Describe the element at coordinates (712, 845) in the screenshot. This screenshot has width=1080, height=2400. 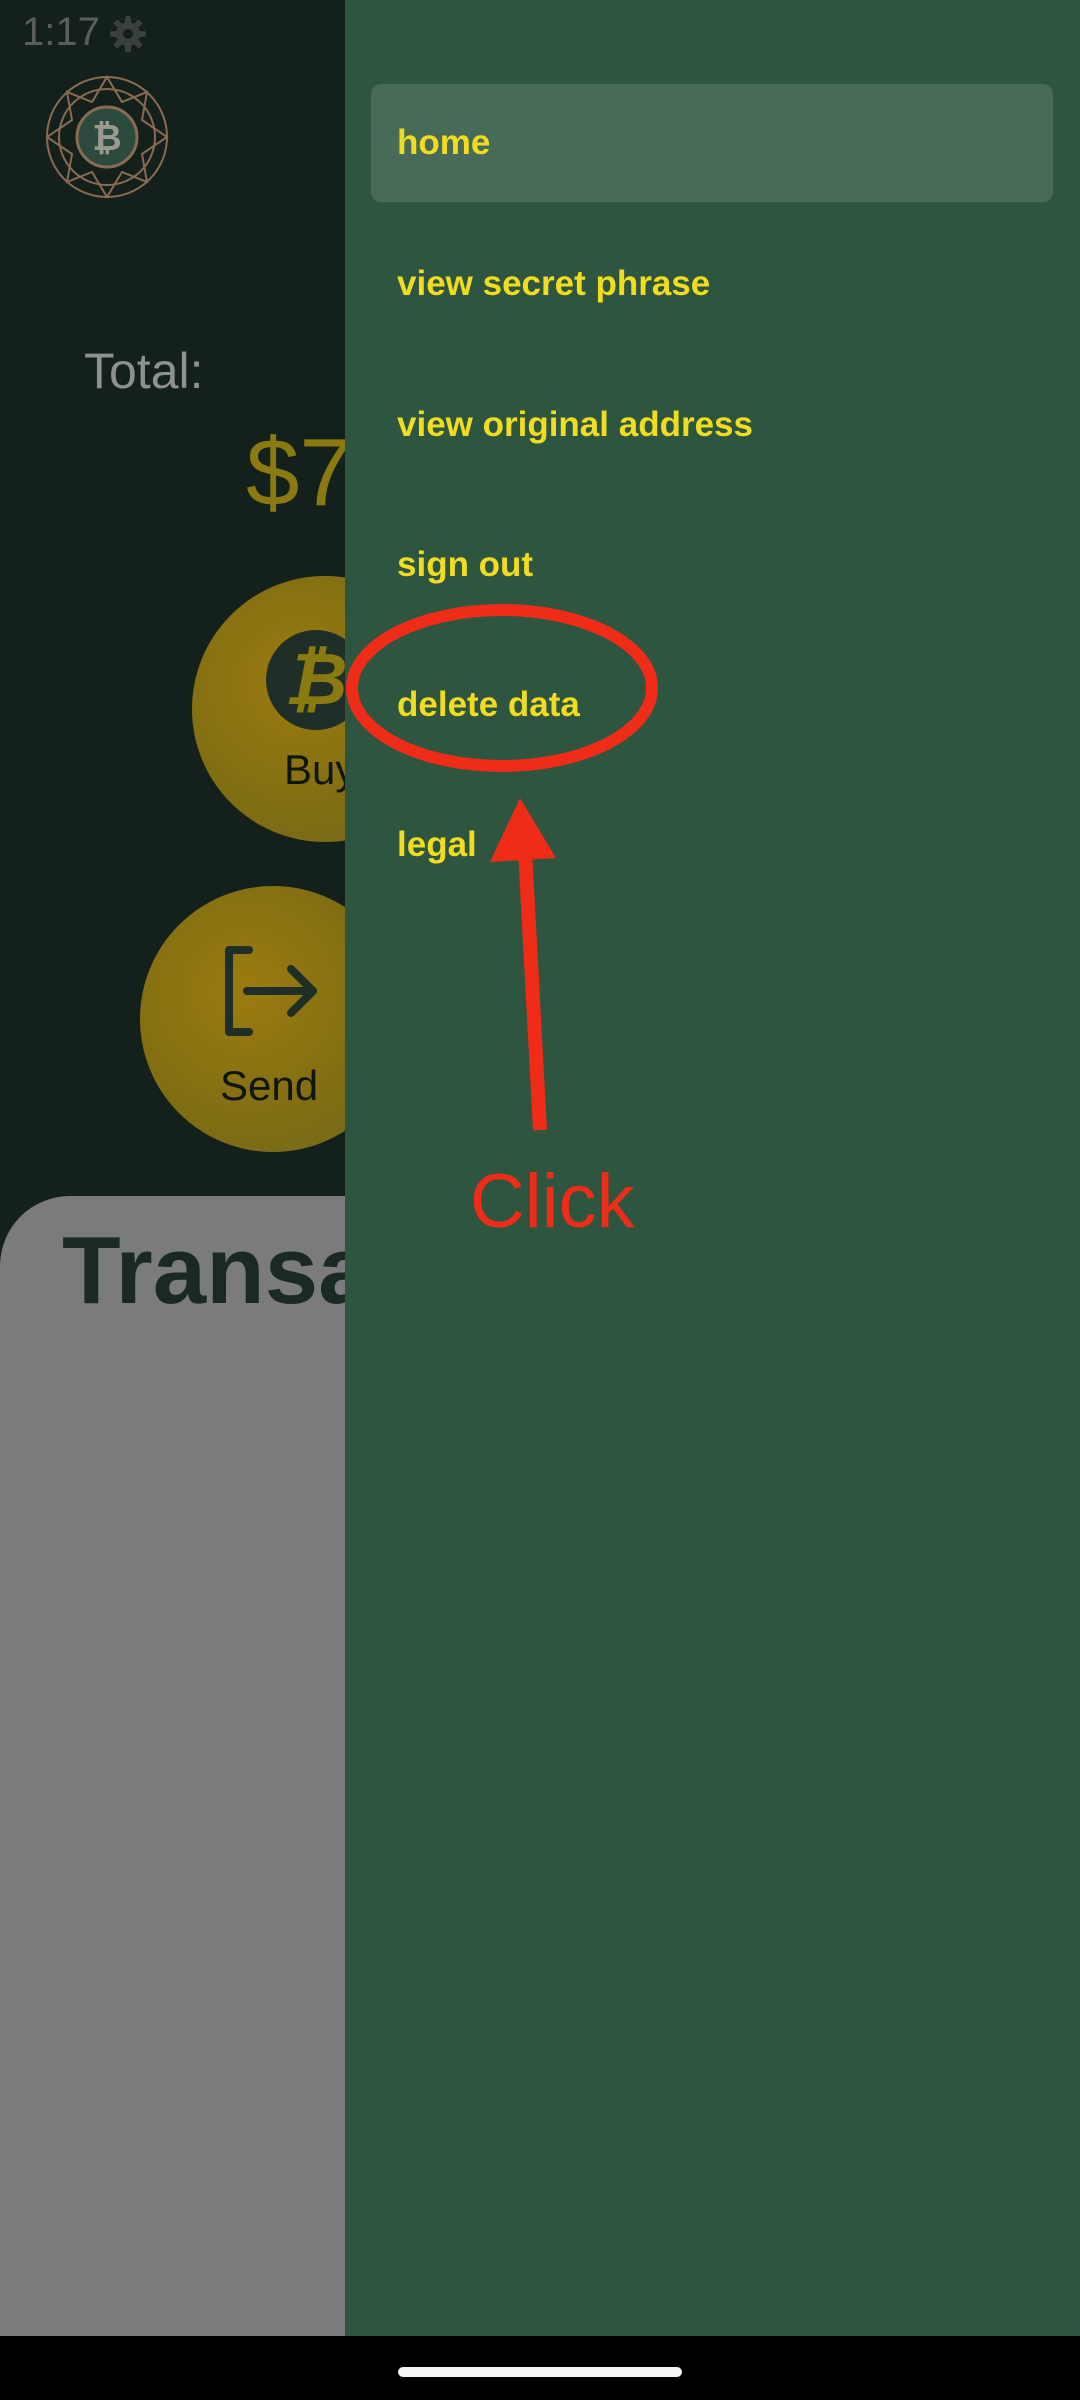
I see `drawer-item-legal: legal` at that location.